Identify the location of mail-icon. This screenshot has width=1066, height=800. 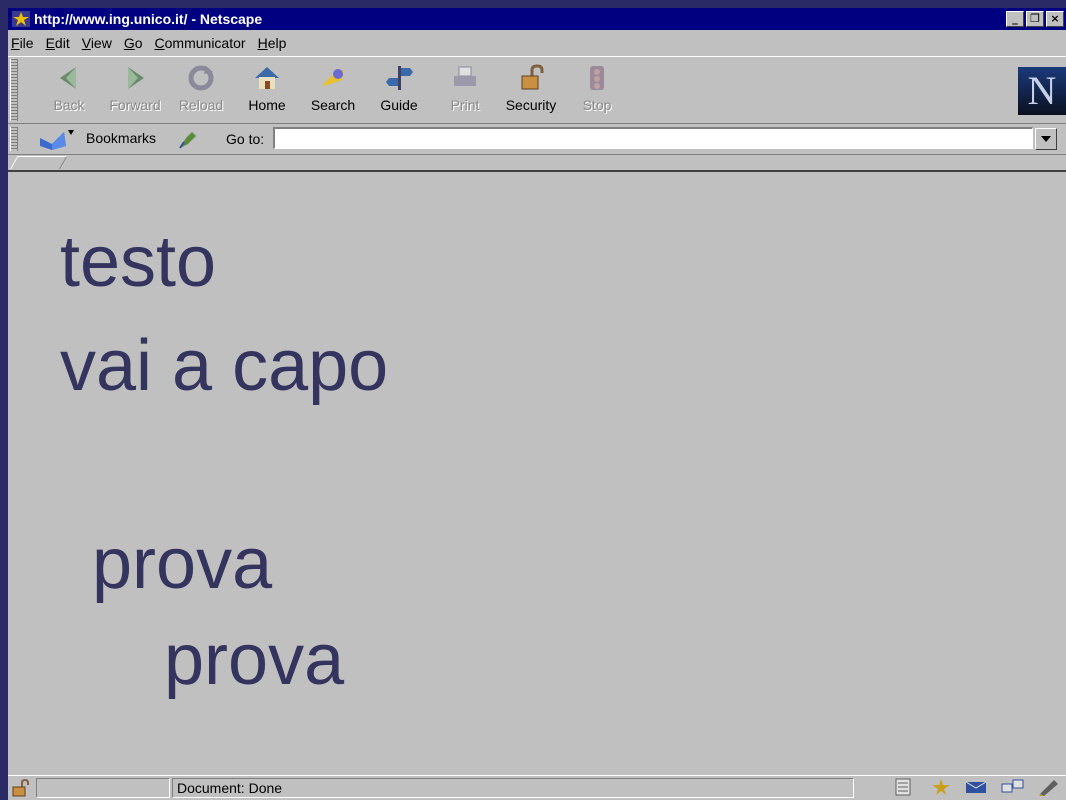
(977, 787).